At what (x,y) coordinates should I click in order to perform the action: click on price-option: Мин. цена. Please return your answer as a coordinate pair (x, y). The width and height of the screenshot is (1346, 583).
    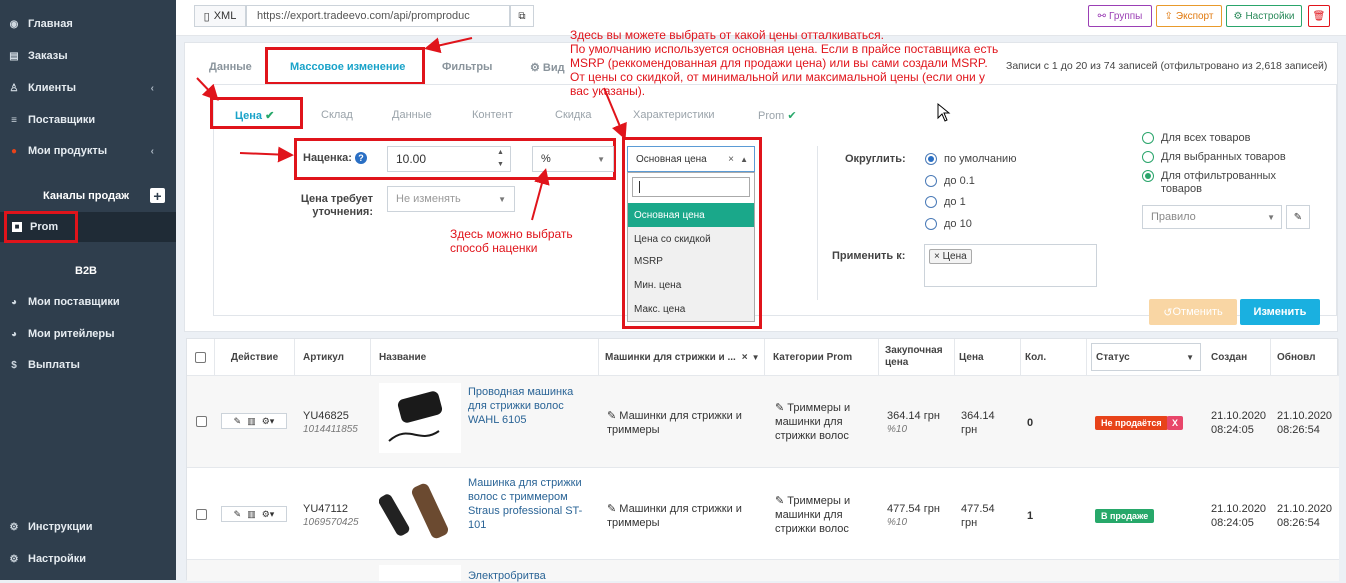
    Looking at the image, I should click on (691, 285).